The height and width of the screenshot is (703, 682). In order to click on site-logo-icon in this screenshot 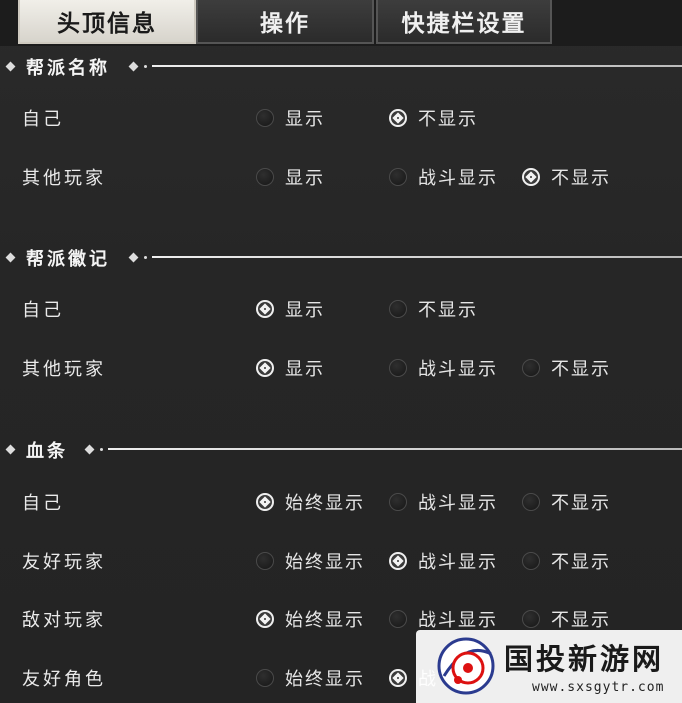, I will do `click(466, 666)`.